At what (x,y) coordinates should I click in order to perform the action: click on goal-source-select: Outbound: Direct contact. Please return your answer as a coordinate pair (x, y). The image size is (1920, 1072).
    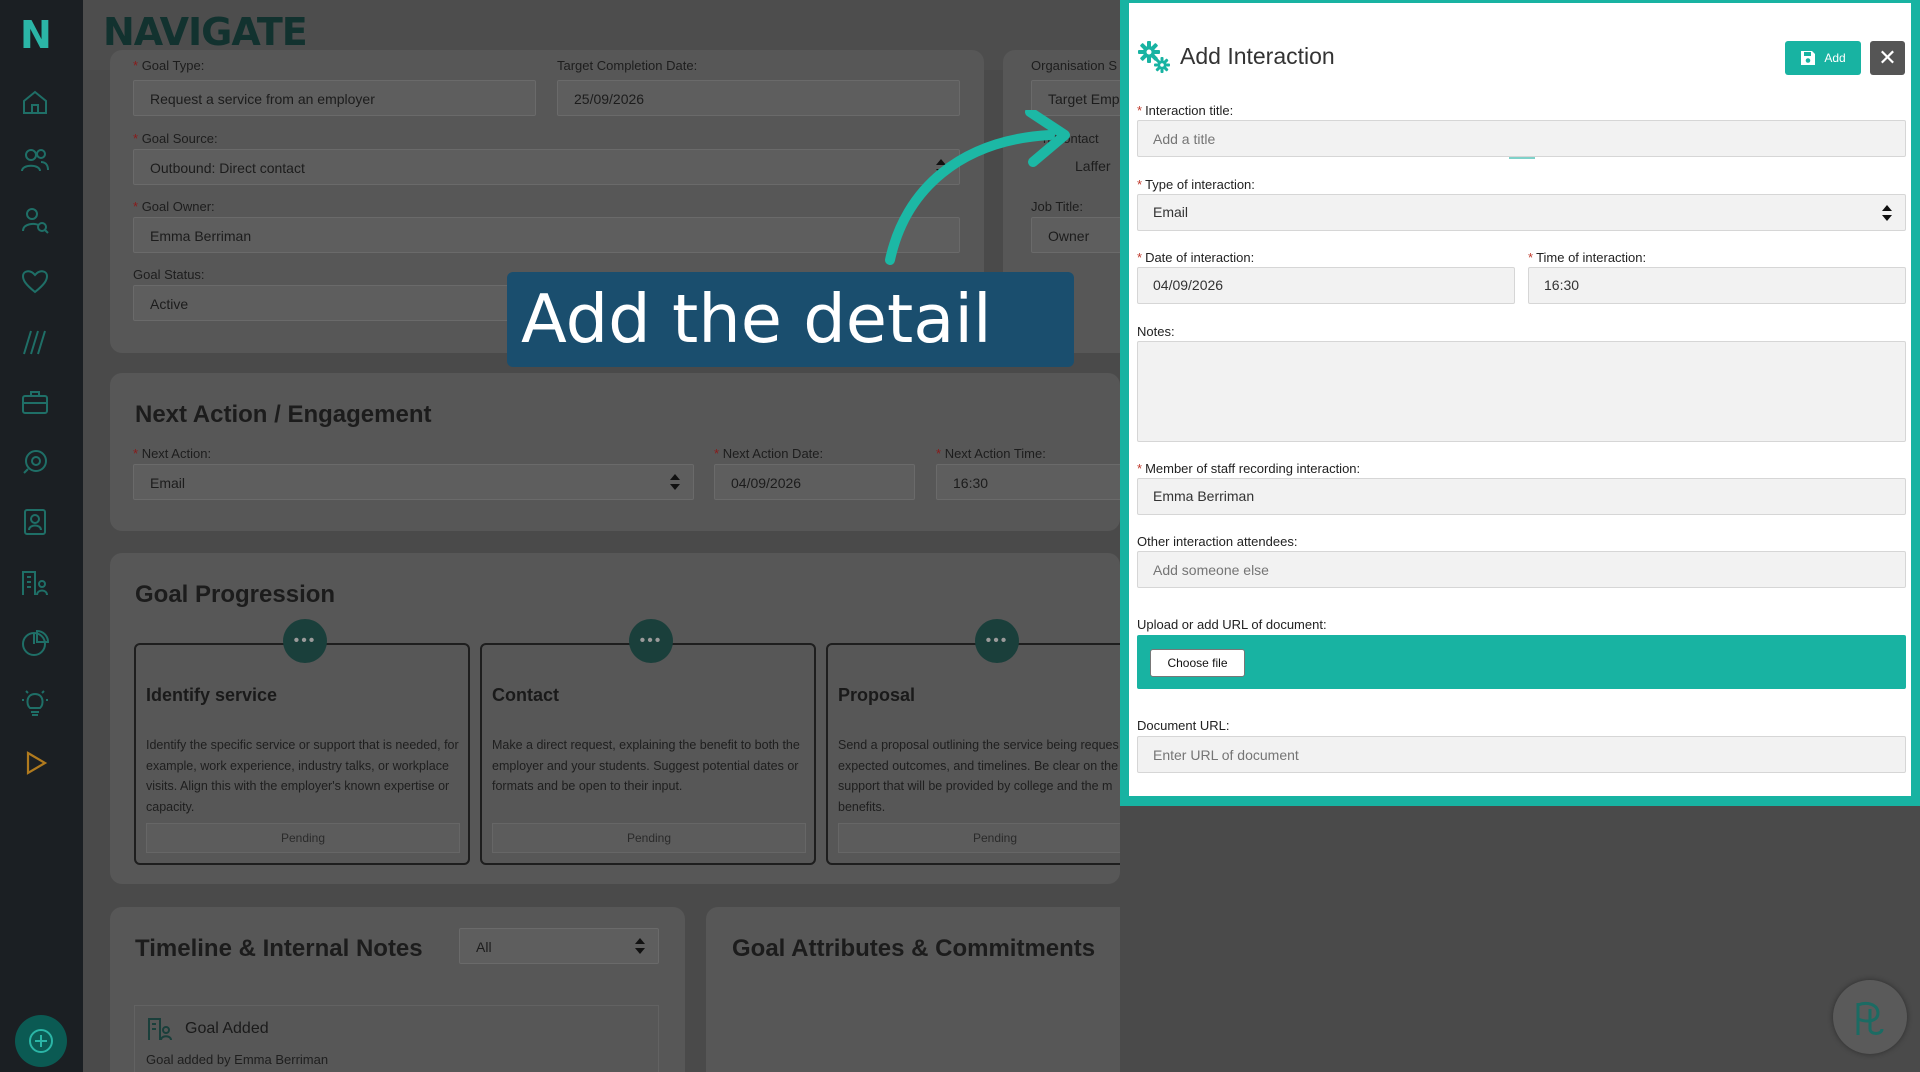
    Looking at the image, I should click on (546, 167).